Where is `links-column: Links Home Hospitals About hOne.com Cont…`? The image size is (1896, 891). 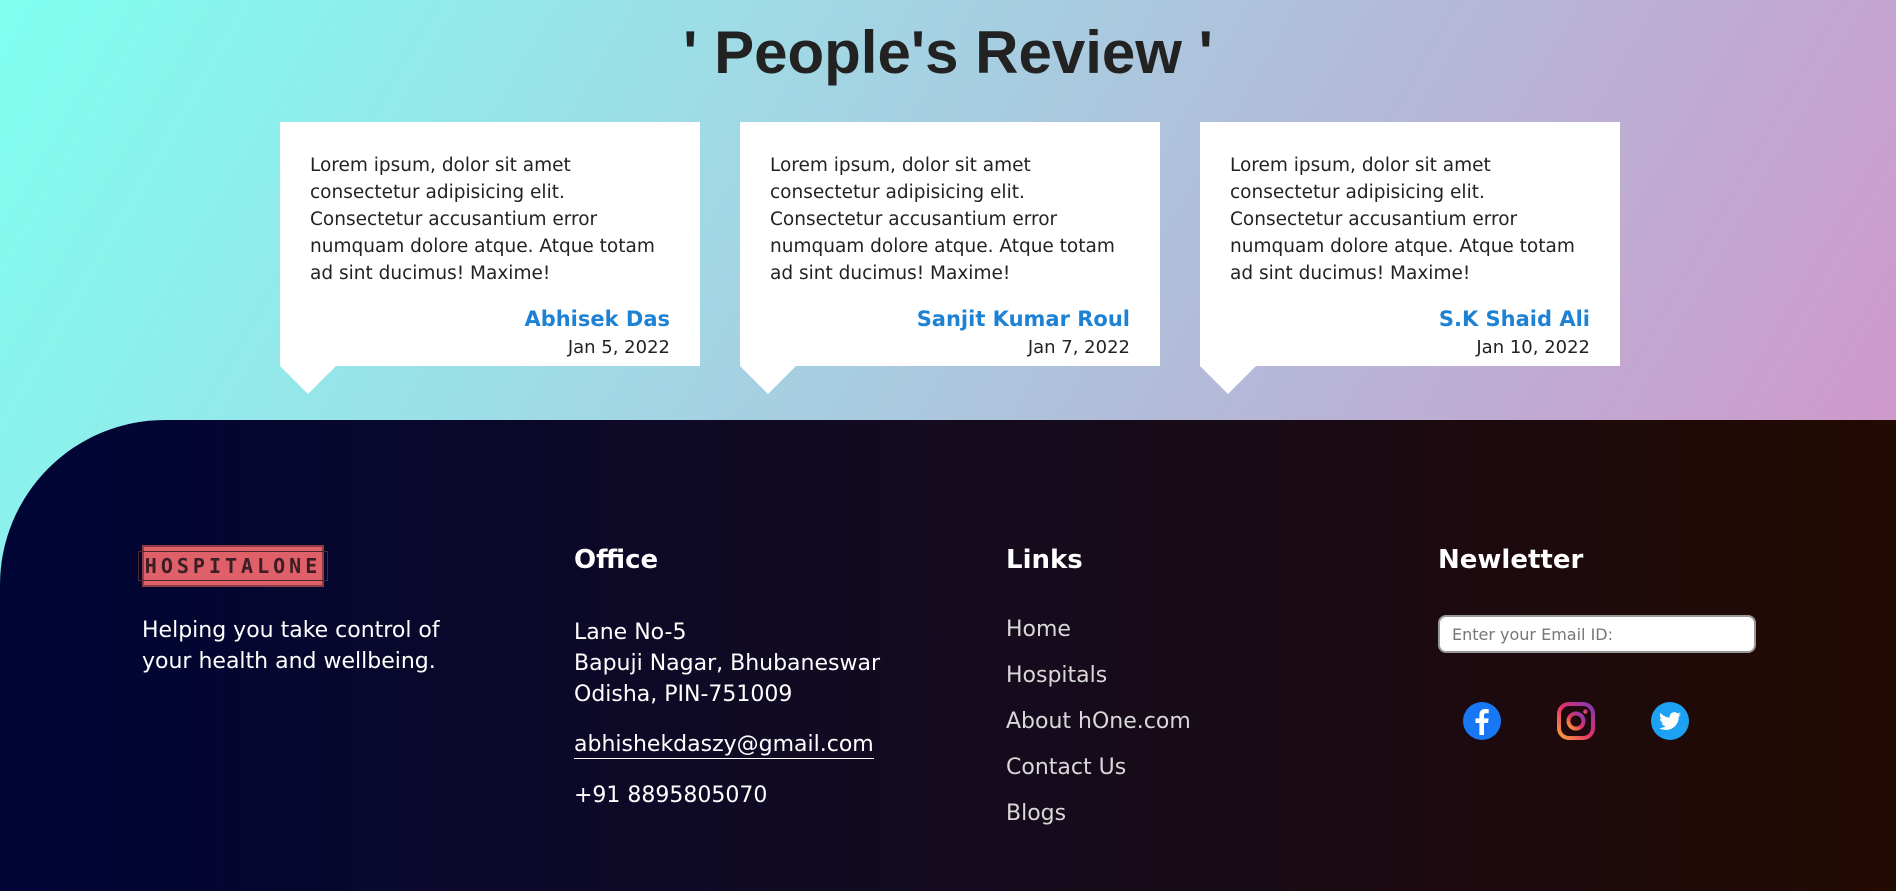
links-column: Links Home Hospitals About hOne.com Cont… is located at coordinates (1098, 695).